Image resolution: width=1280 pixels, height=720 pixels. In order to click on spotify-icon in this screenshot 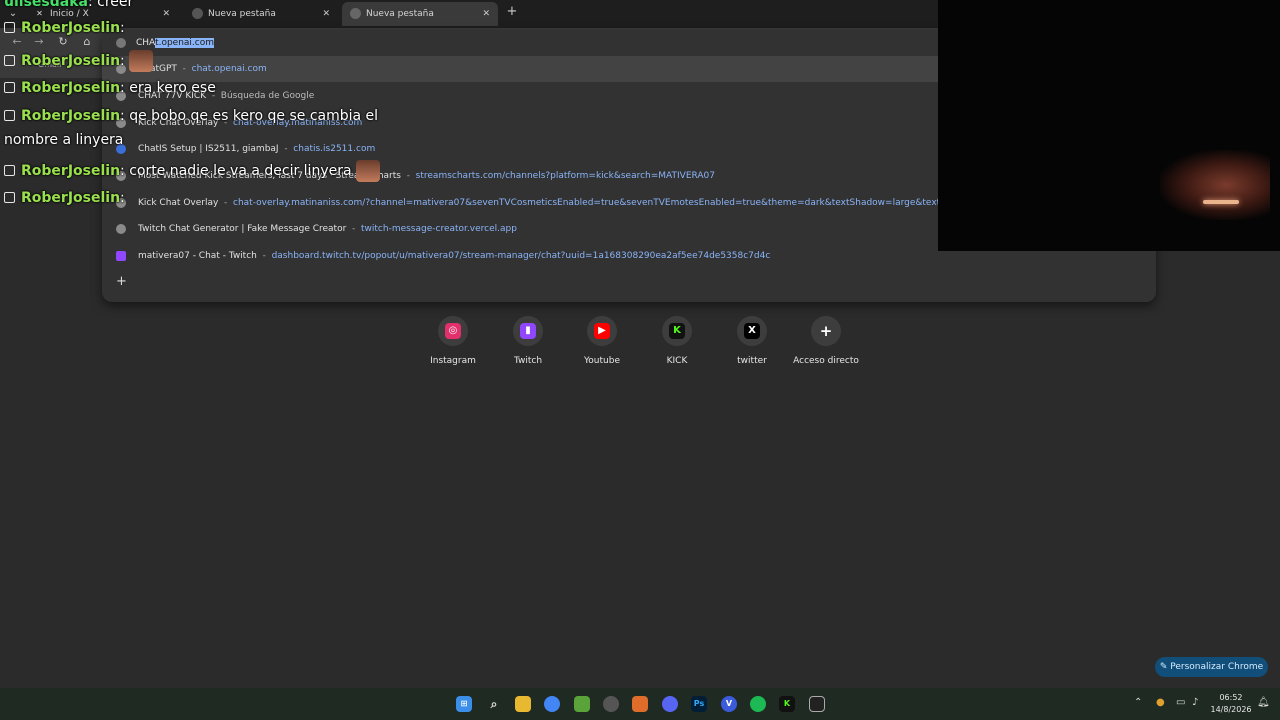, I will do `click(758, 704)`.